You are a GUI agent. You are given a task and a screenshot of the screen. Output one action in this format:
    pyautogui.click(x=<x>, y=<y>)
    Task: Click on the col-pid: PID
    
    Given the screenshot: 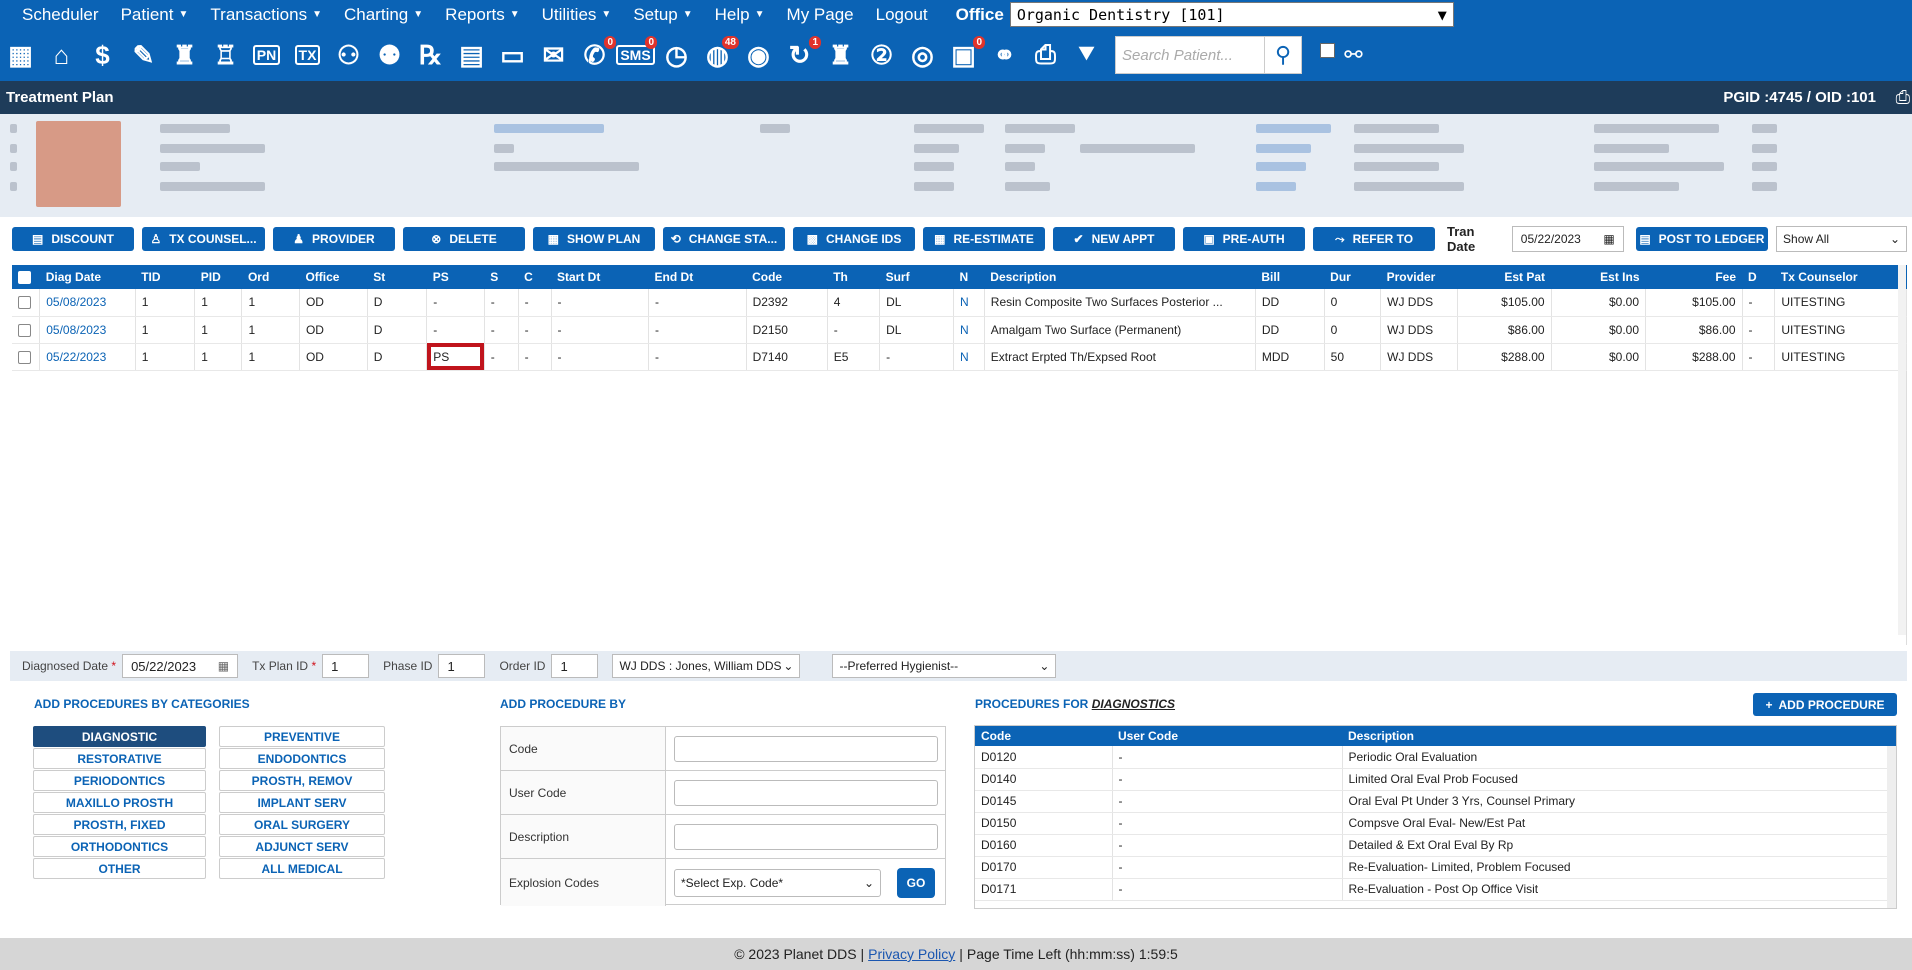 What is the action you would take?
    pyautogui.click(x=218, y=277)
    